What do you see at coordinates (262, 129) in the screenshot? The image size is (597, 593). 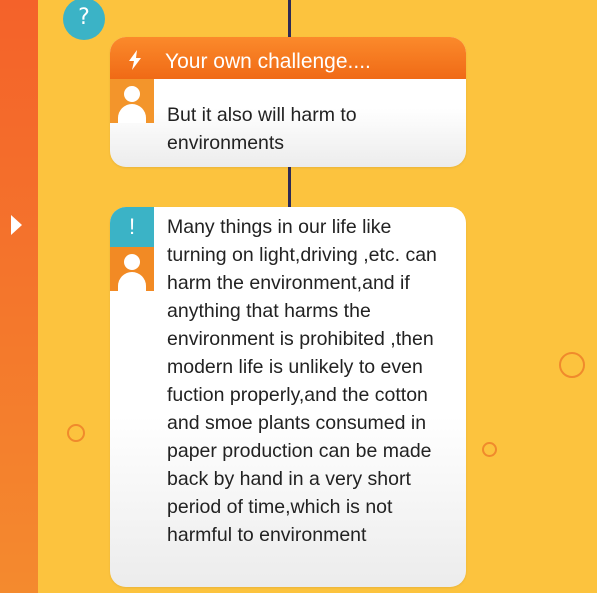 I see `challenge-text: But it also will harm to environments` at bounding box center [262, 129].